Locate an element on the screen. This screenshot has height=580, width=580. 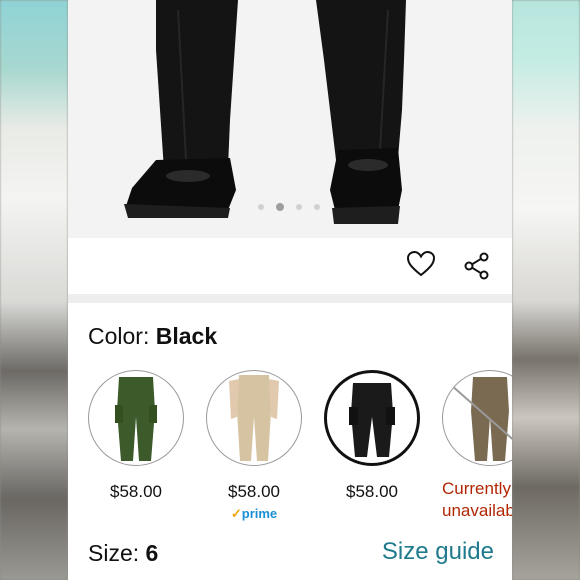
unavailable-line-2: unavailable is located at coordinates (477, 510).